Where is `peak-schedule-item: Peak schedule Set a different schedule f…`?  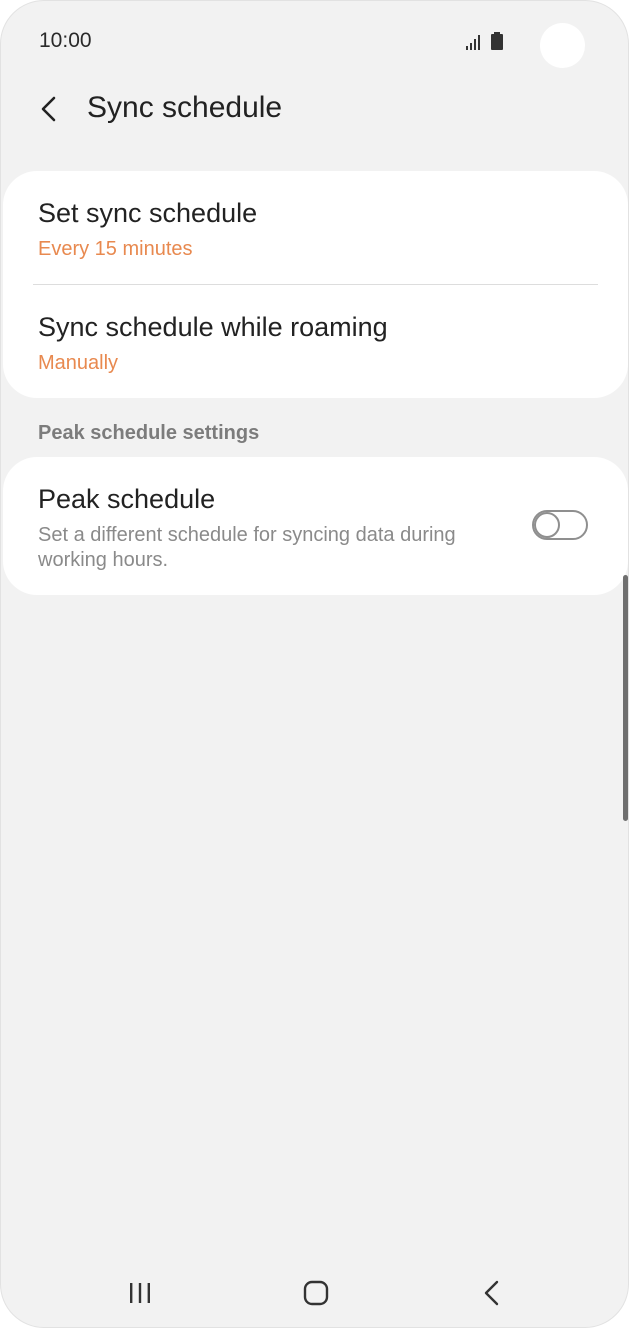
peak-schedule-item: Peak schedule Set a different schedule f… is located at coordinates (315, 526).